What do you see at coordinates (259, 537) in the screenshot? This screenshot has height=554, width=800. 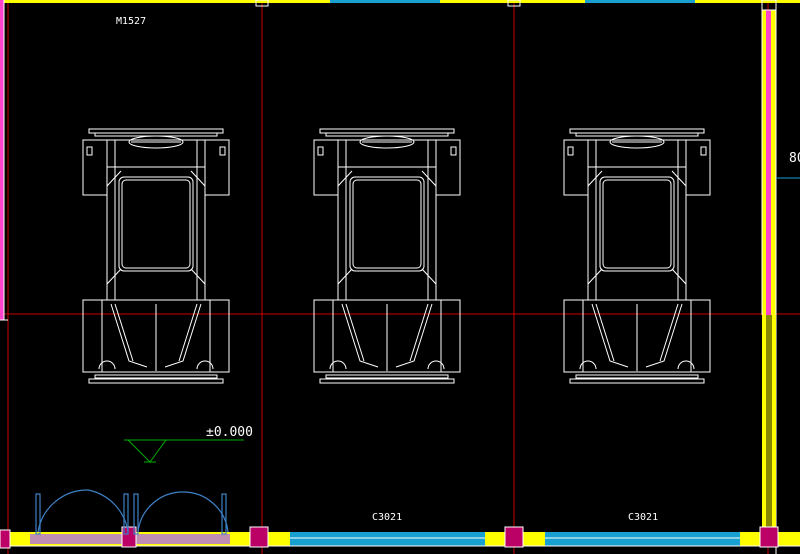 I see `column-bottom-b` at bounding box center [259, 537].